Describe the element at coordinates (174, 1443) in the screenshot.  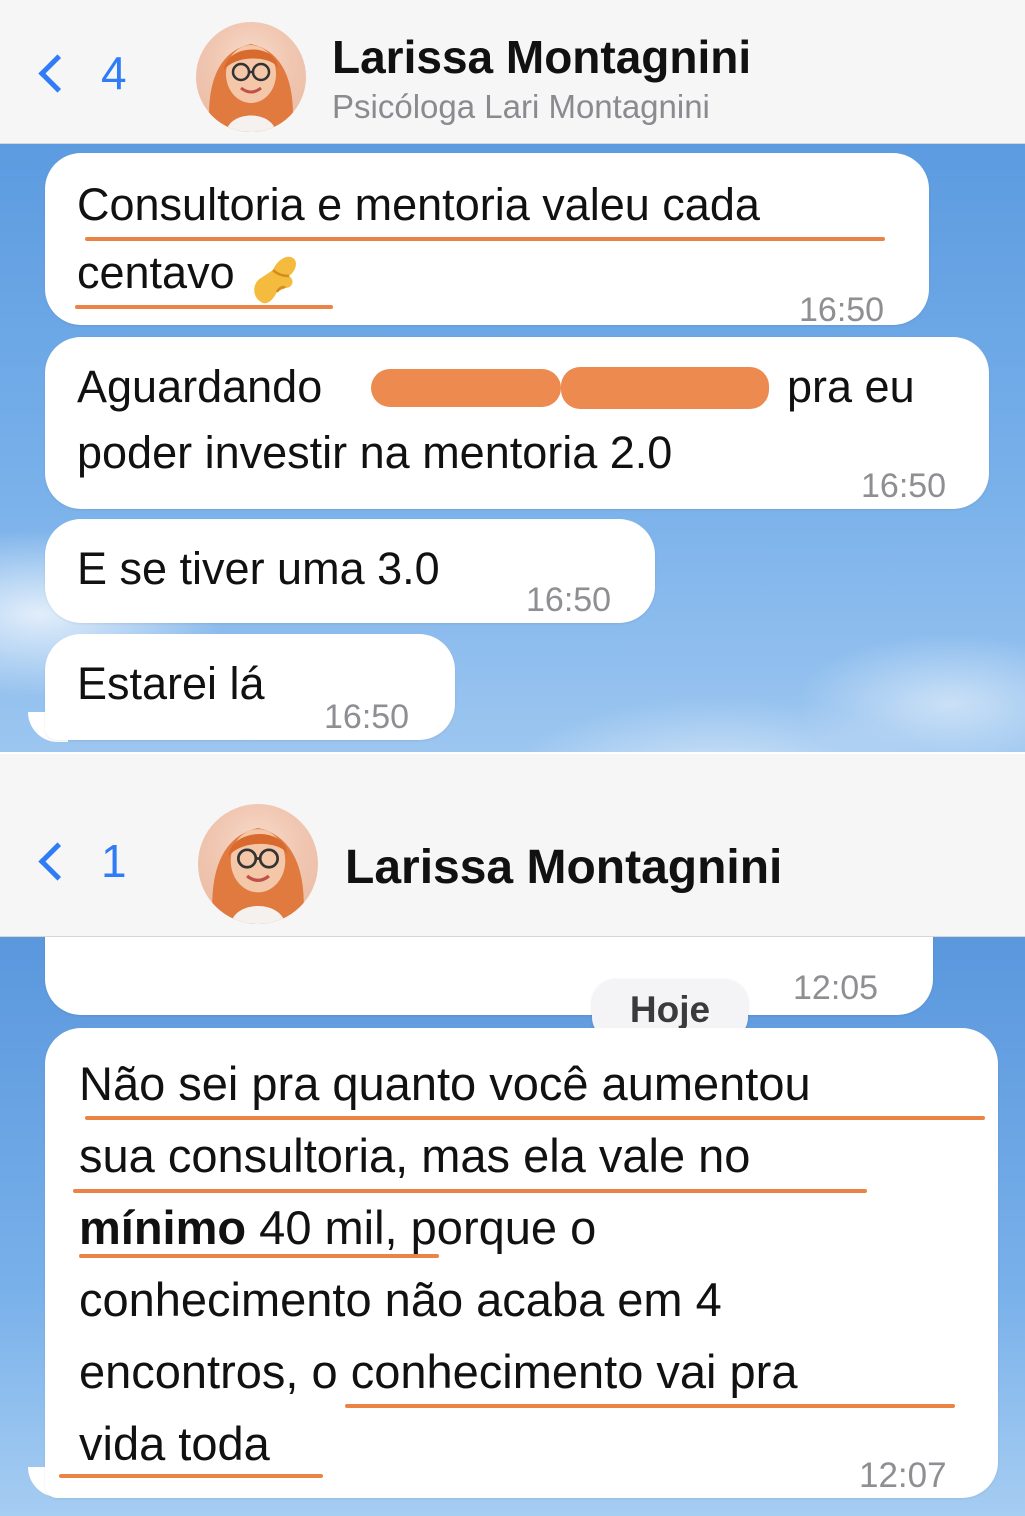
I see `message-text: vida toda` at that location.